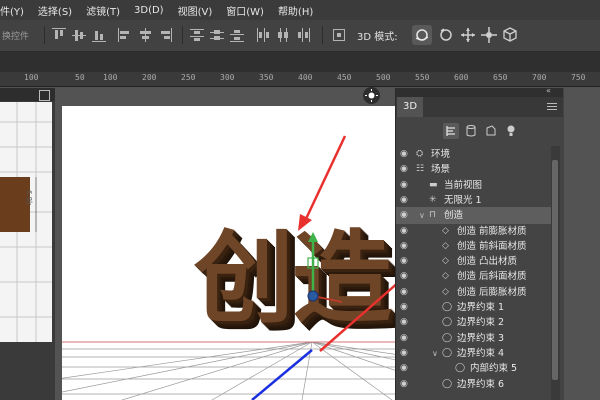 The width and height of the screenshot is (600, 400). What do you see at coordinates (578, 77) in the screenshot?
I see `ruler-label: 750` at bounding box center [578, 77].